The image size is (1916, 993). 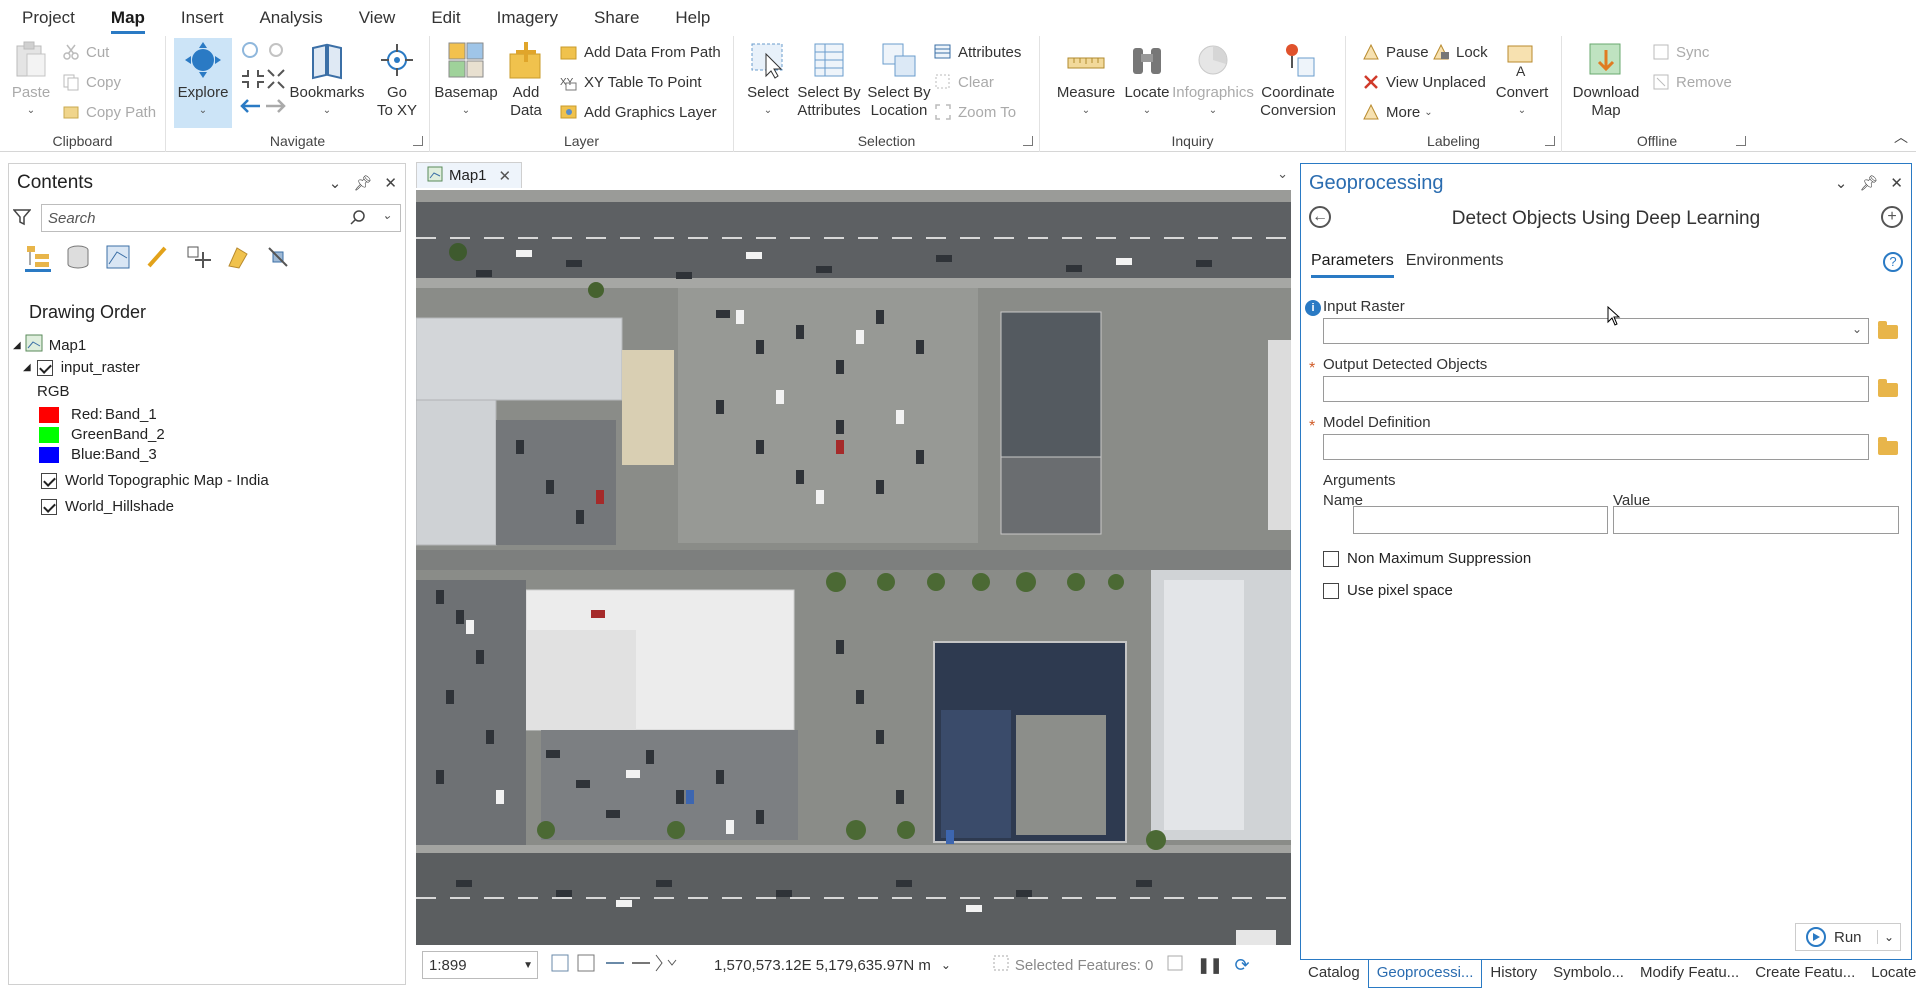 I want to click on cut-button: Cut, so click(x=85, y=52).